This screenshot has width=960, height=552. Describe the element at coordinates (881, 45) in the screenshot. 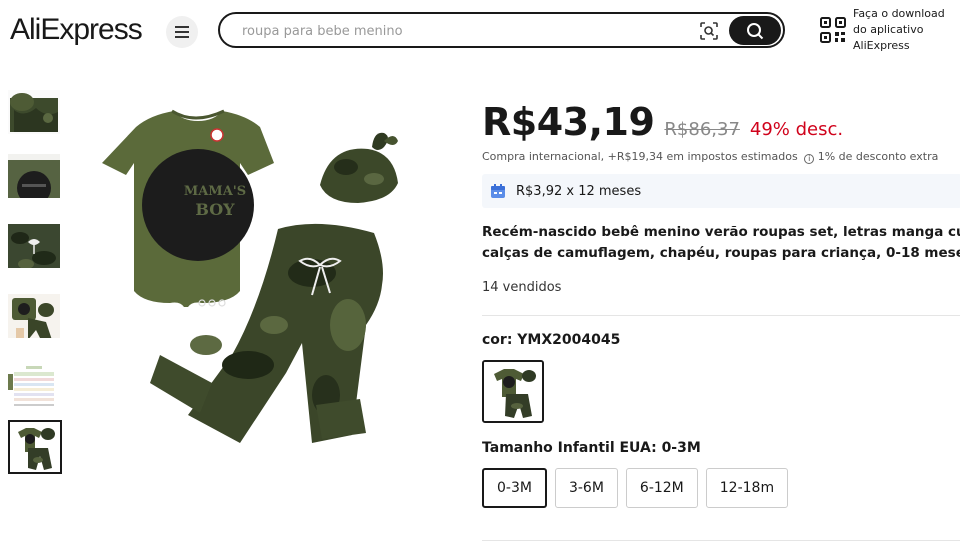

I see `app-download-line: AliExpress` at that location.